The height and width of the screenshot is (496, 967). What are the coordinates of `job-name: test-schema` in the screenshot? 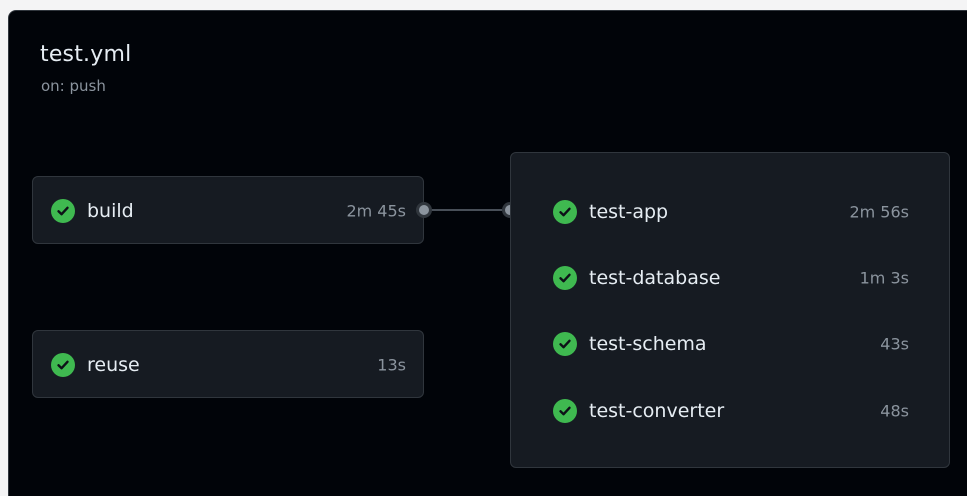 It's located at (648, 344).